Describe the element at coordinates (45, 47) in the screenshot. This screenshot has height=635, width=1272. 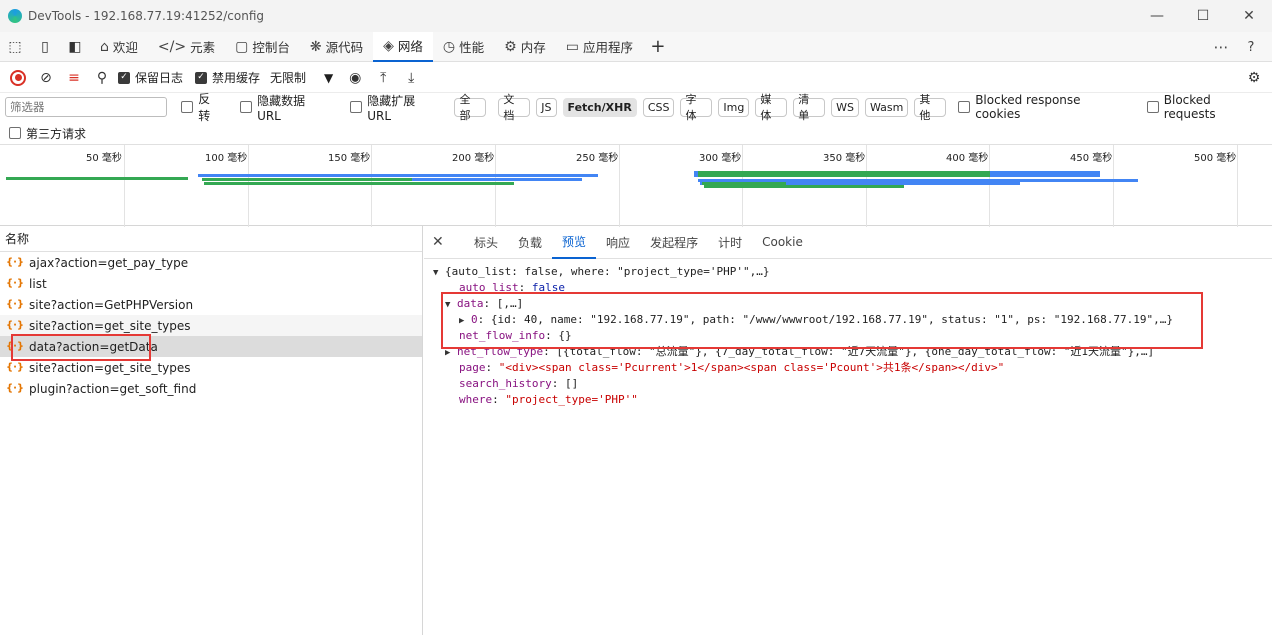
I see `device-emulation-icon: ▯` at that location.